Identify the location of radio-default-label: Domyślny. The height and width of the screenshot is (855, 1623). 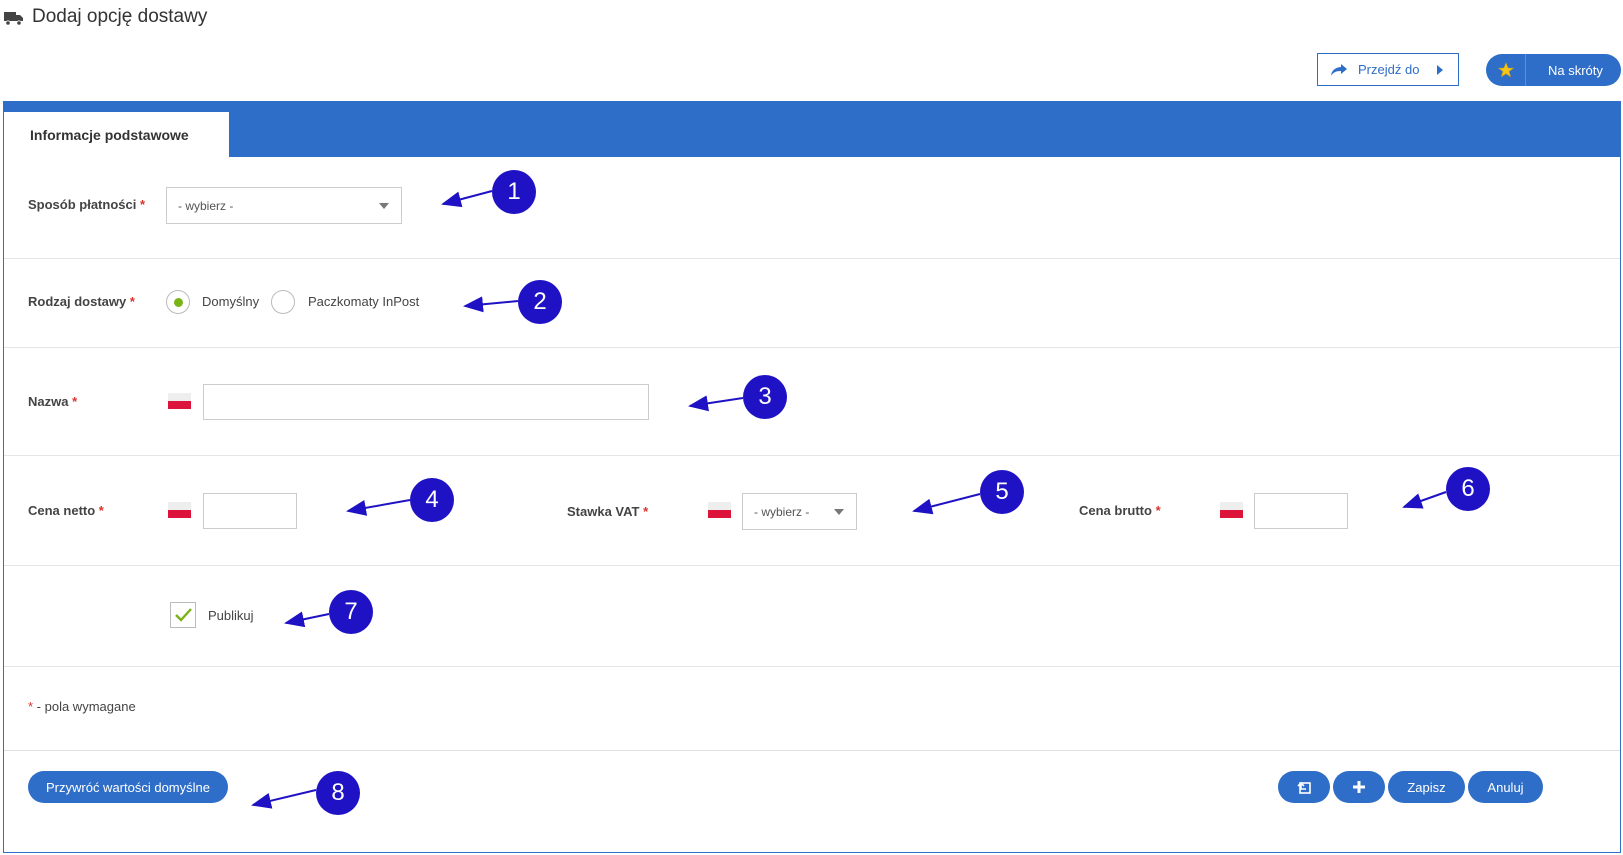
(231, 301).